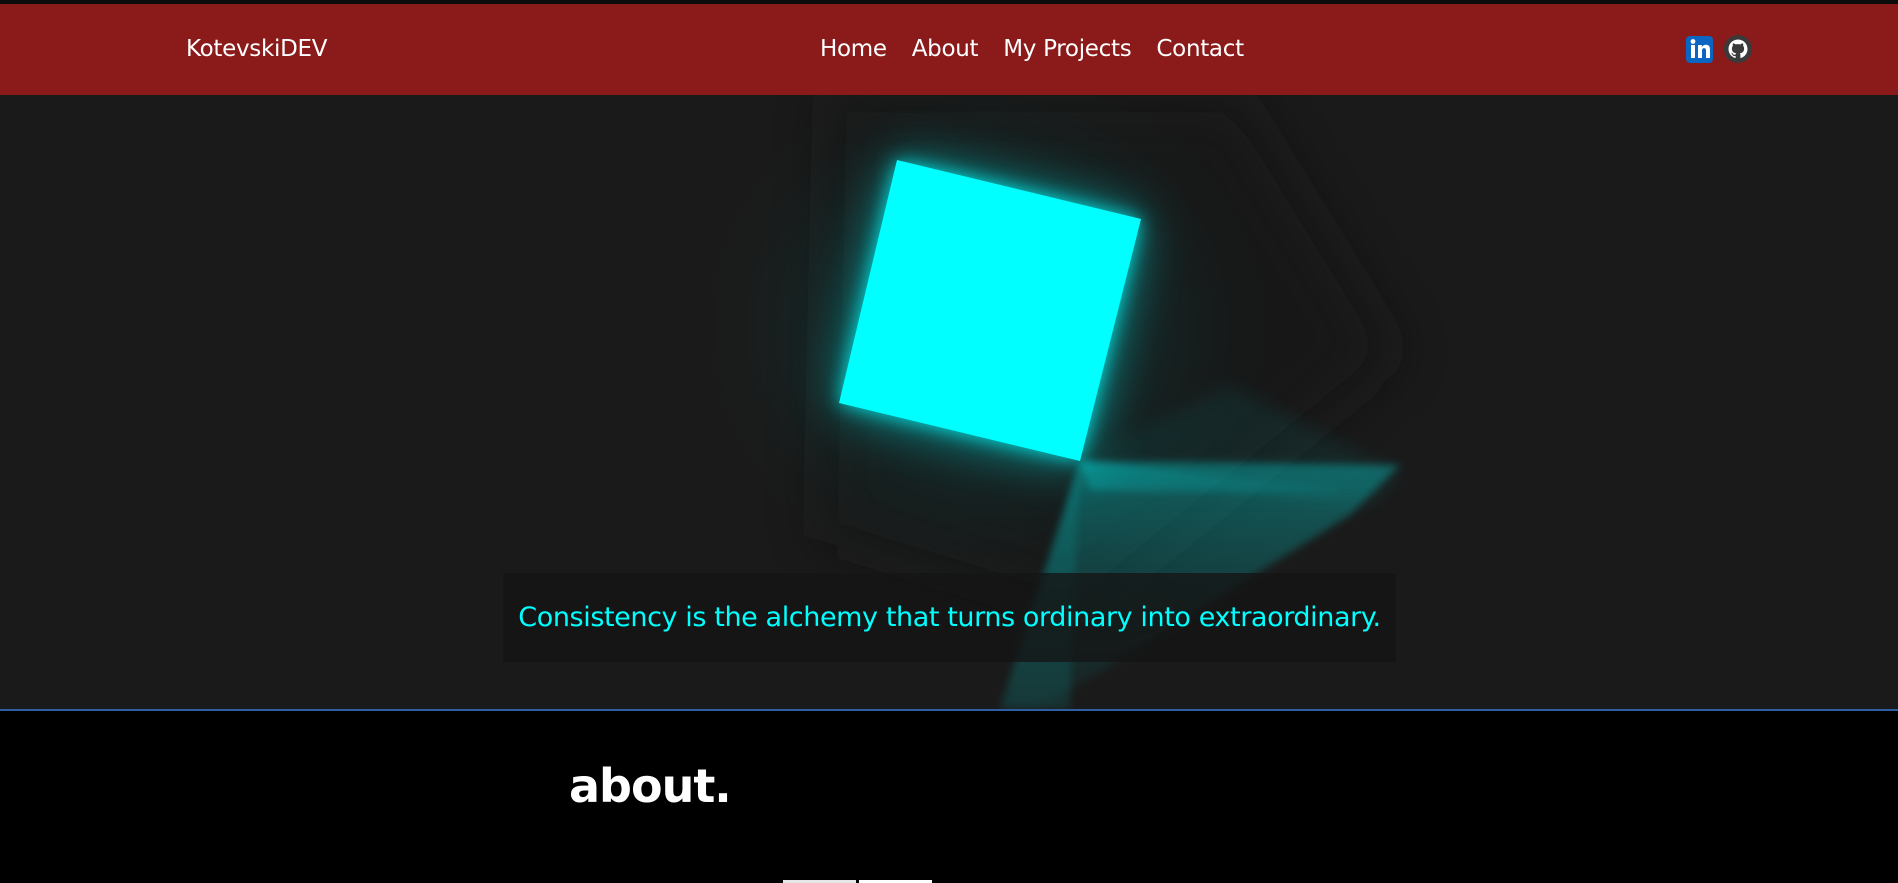  What do you see at coordinates (256, 49) in the screenshot?
I see `brand-logo-text: KotevskiDEV` at bounding box center [256, 49].